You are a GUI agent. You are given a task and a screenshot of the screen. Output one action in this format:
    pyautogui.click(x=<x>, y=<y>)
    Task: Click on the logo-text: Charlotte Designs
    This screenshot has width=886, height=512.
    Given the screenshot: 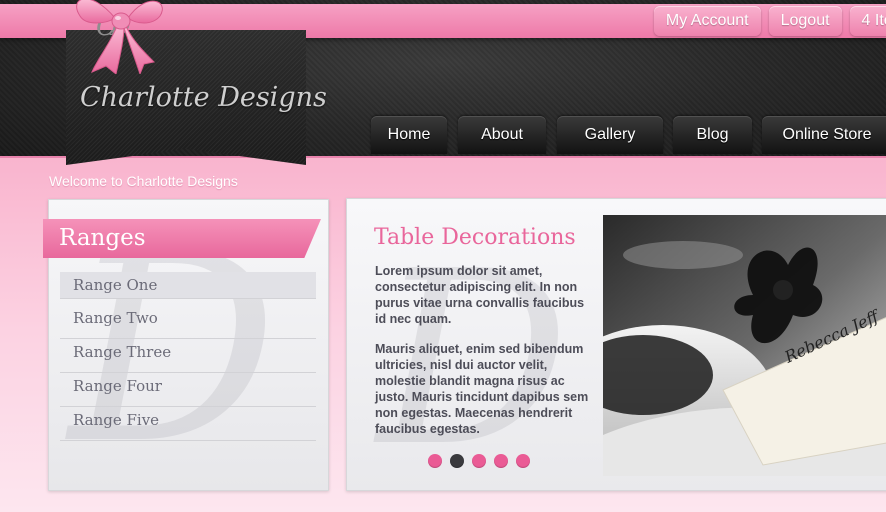 What is the action you would take?
    pyautogui.click(x=203, y=97)
    